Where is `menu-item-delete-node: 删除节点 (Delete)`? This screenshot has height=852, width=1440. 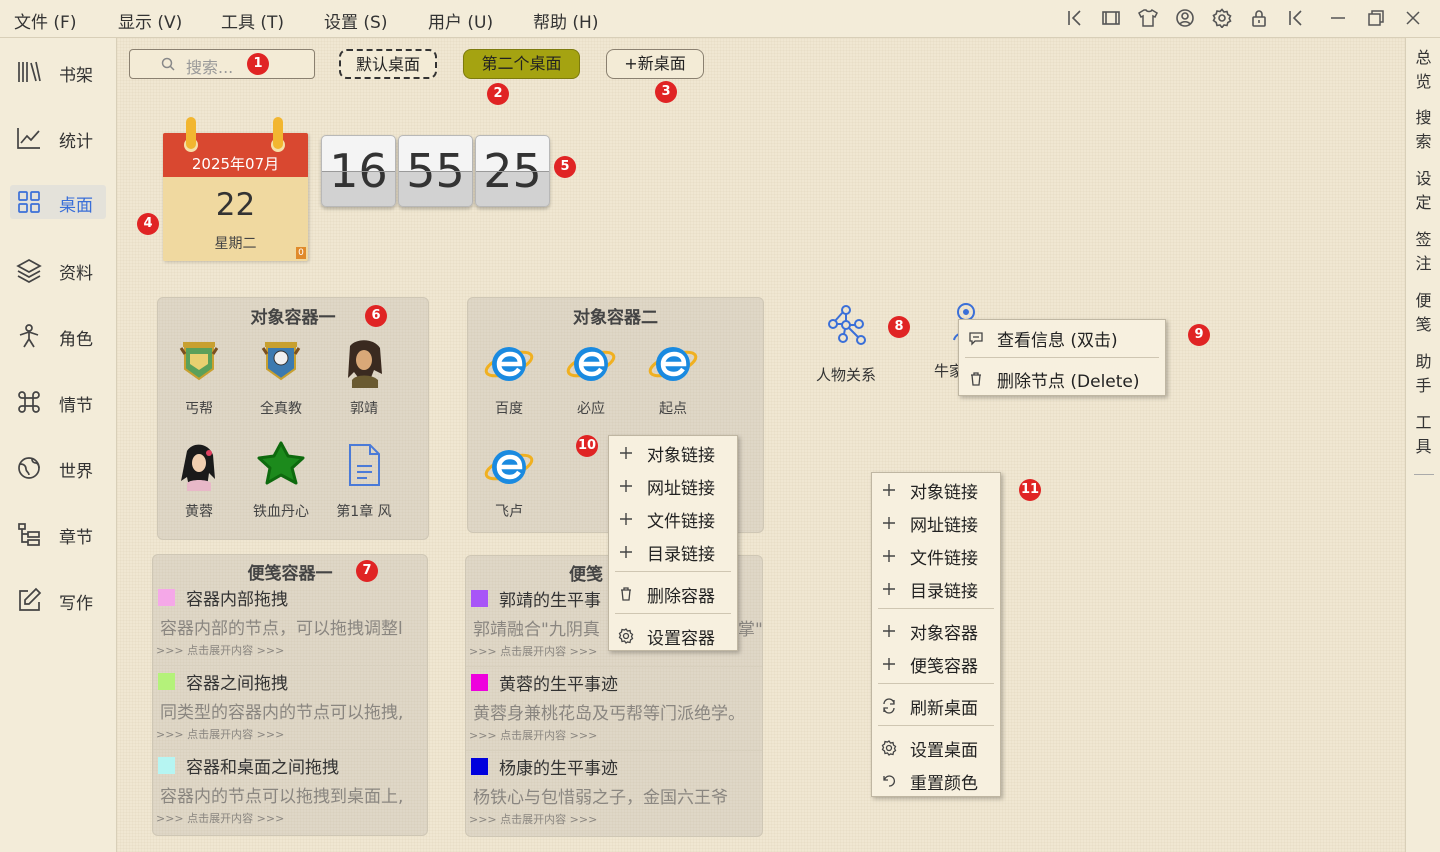
menu-item-delete-node: 删除节点 (Delete) is located at coordinates (1062, 379).